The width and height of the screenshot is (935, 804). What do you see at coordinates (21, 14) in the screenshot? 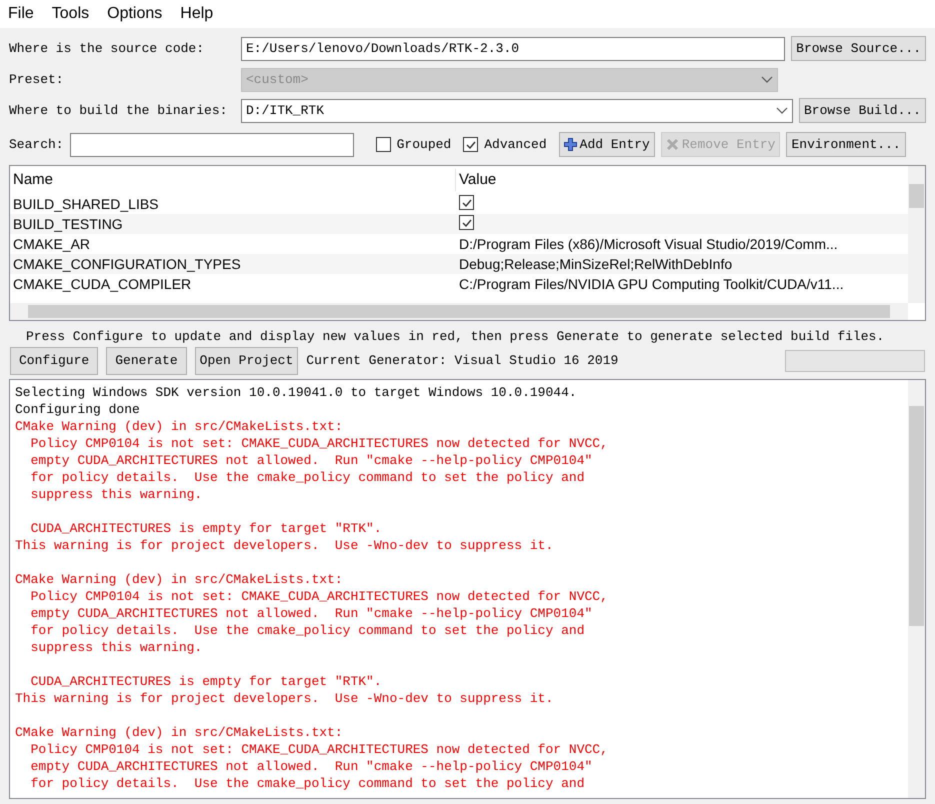
I see `menu-item: File` at bounding box center [21, 14].